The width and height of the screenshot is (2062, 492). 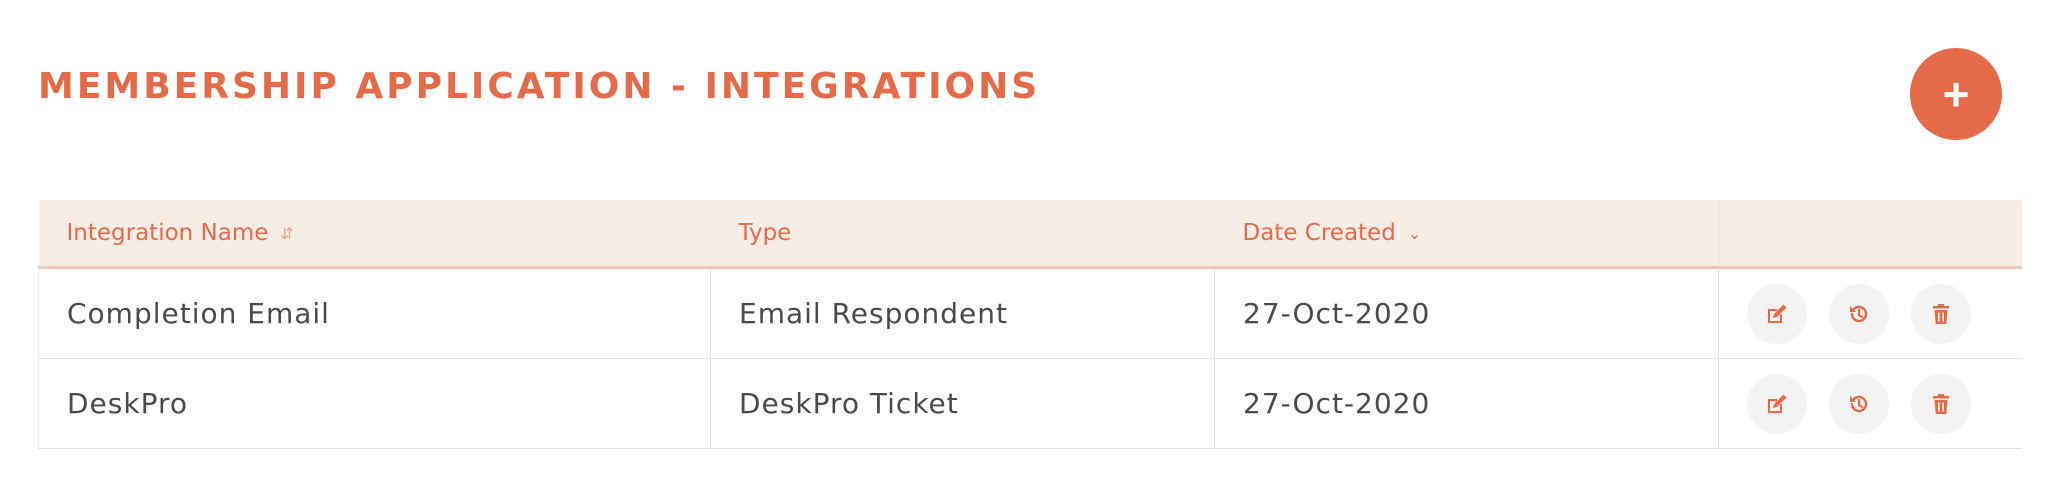 What do you see at coordinates (1466, 234) in the screenshot?
I see `column-header-date-created: Date Created ⌄` at bounding box center [1466, 234].